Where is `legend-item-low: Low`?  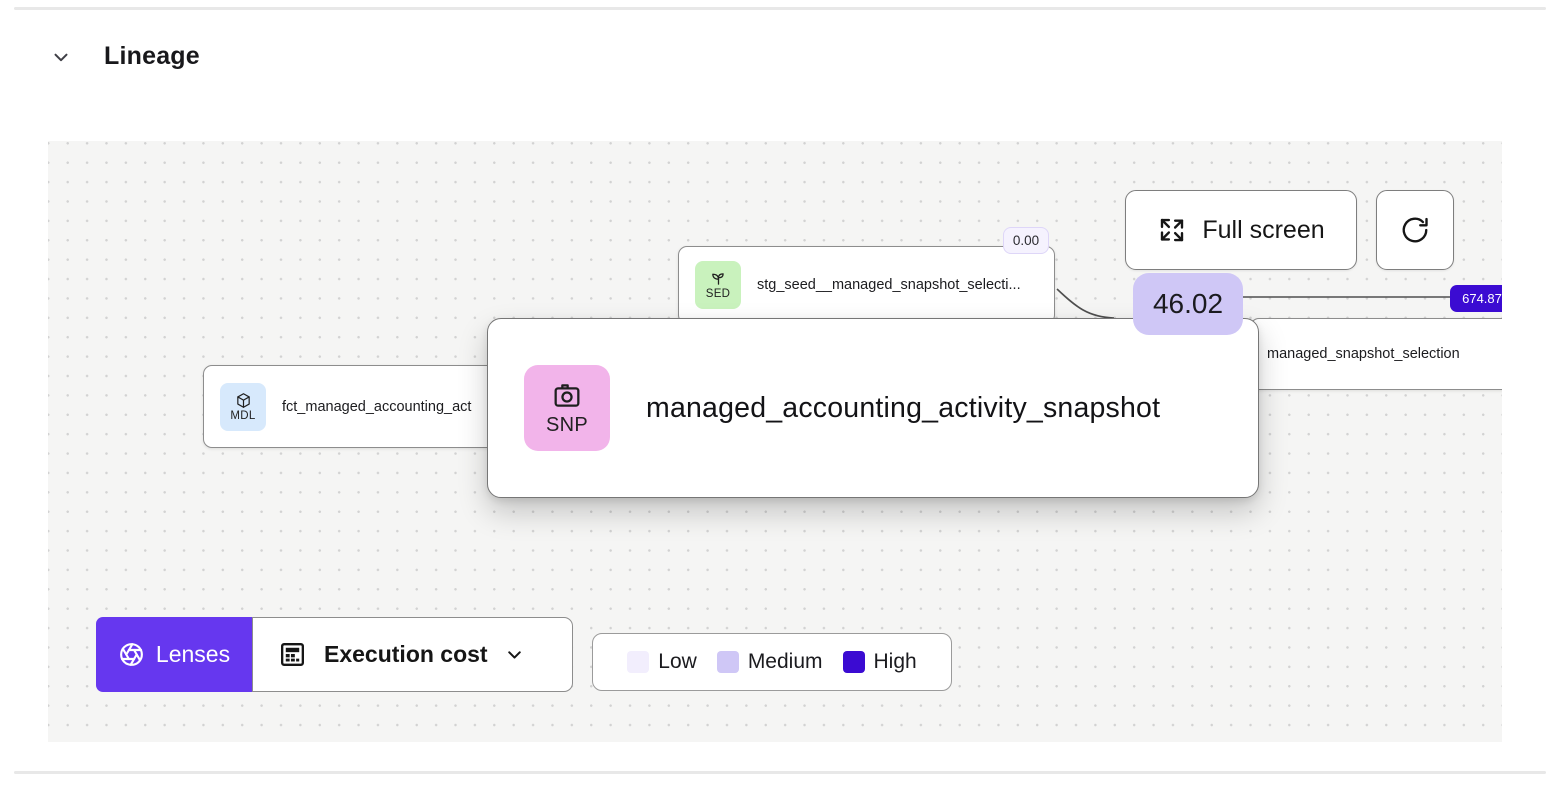
legend-item-low: Low is located at coordinates (662, 662).